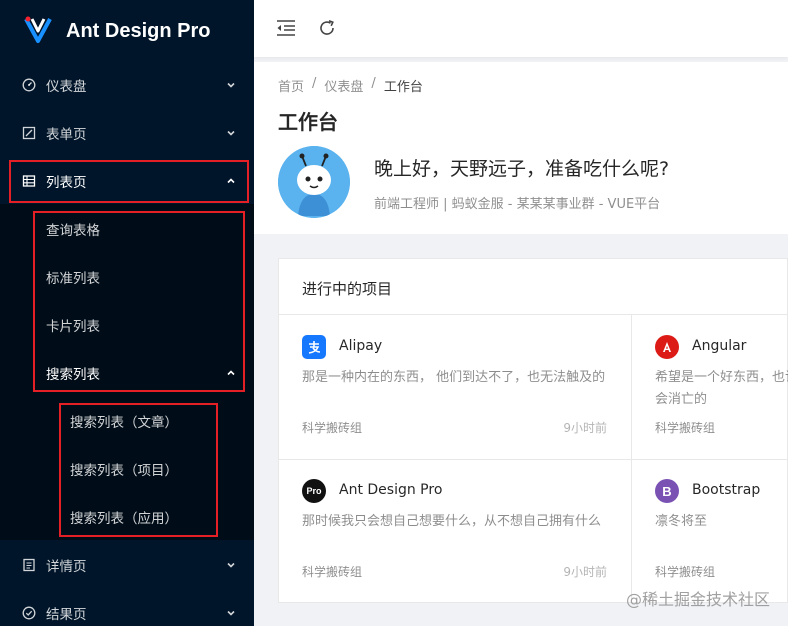  Describe the element at coordinates (697, 599) in the screenshot. I see `watermark: @稀土掘金技术社区` at that location.